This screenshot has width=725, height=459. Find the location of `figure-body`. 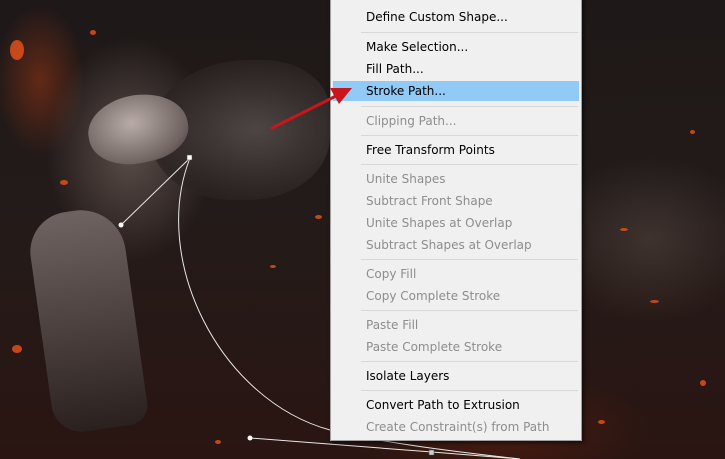

figure-body is located at coordinates (87, 320).